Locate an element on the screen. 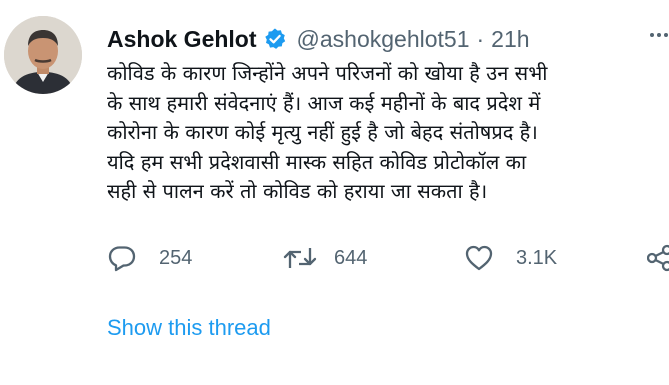  author-handle: @ashokgehlot51 is located at coordinates (383, 39).